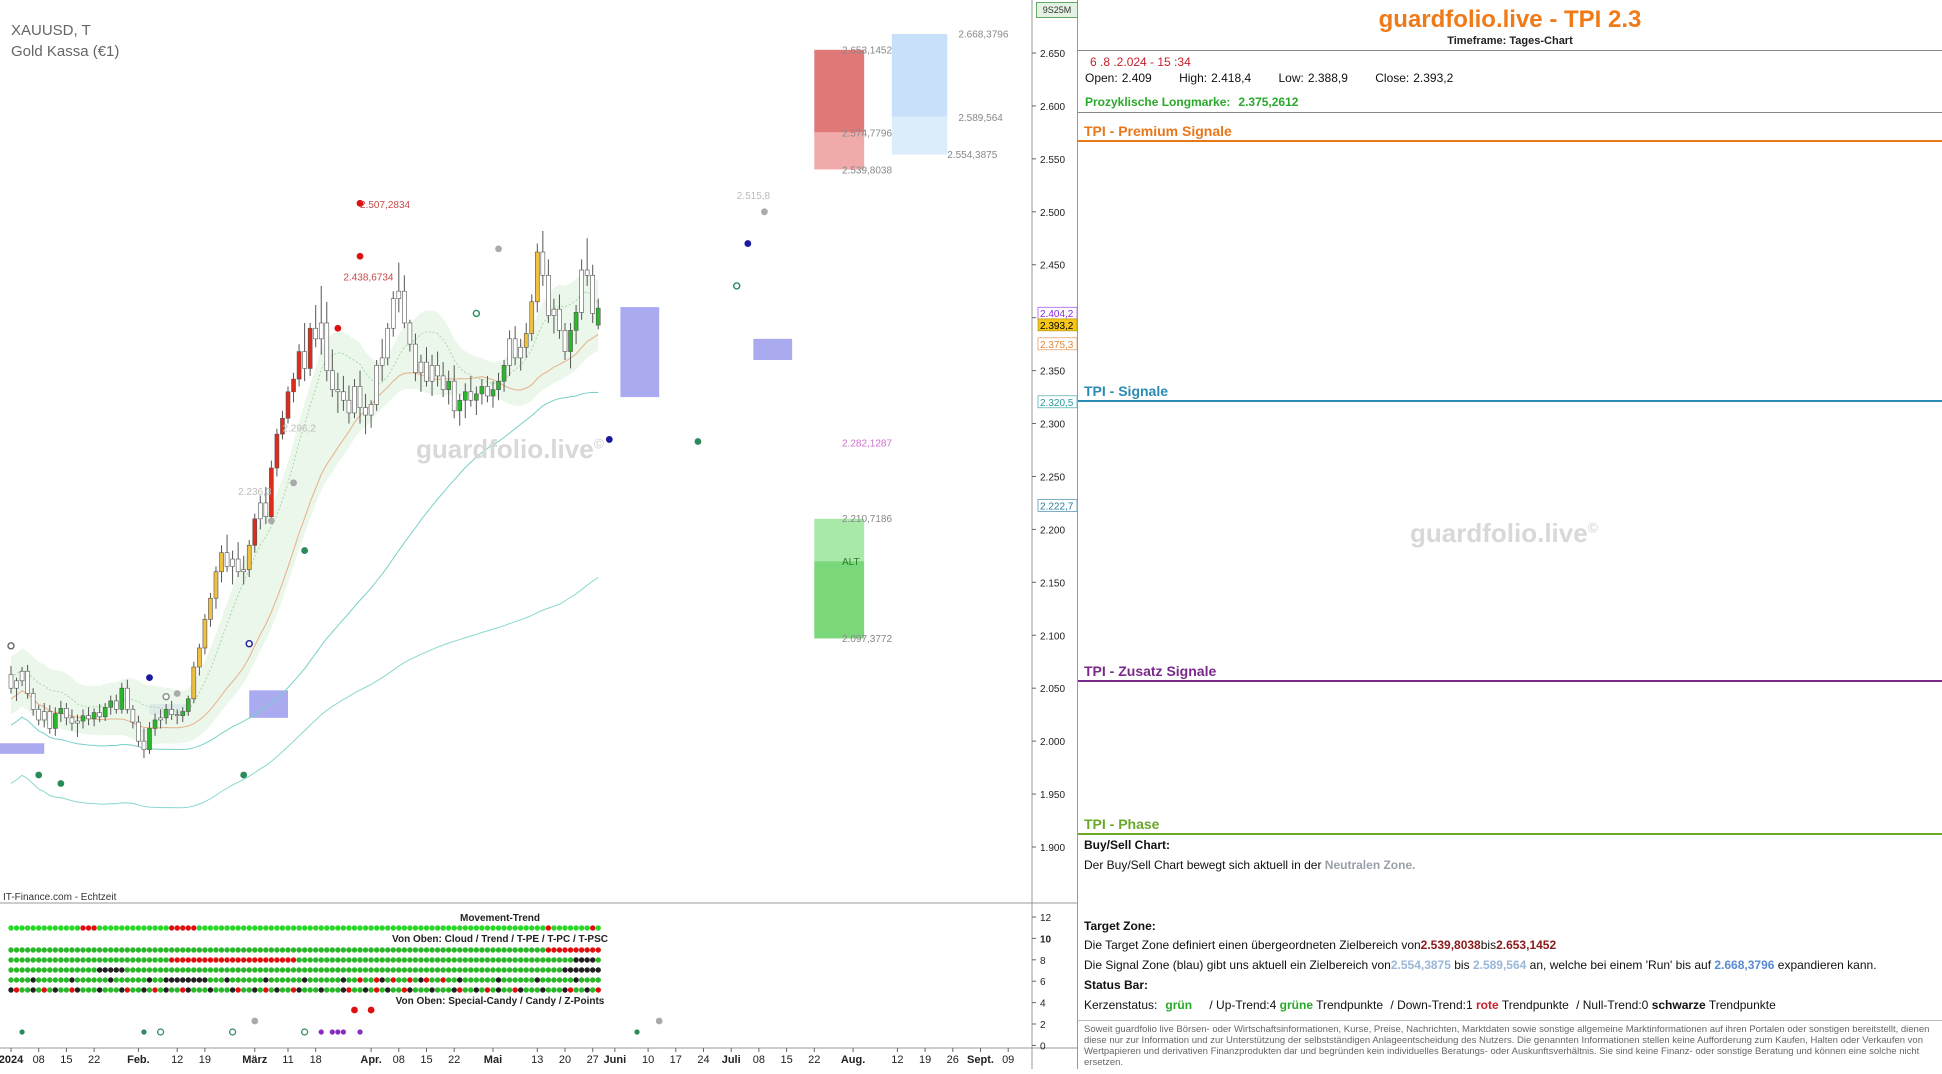 This screenshot has height=1074, width=1942. What do you see at coordinates (648, 1060) in the screenshot?
I see `x-tick-label: 10` at bounding box center [648, 1060].